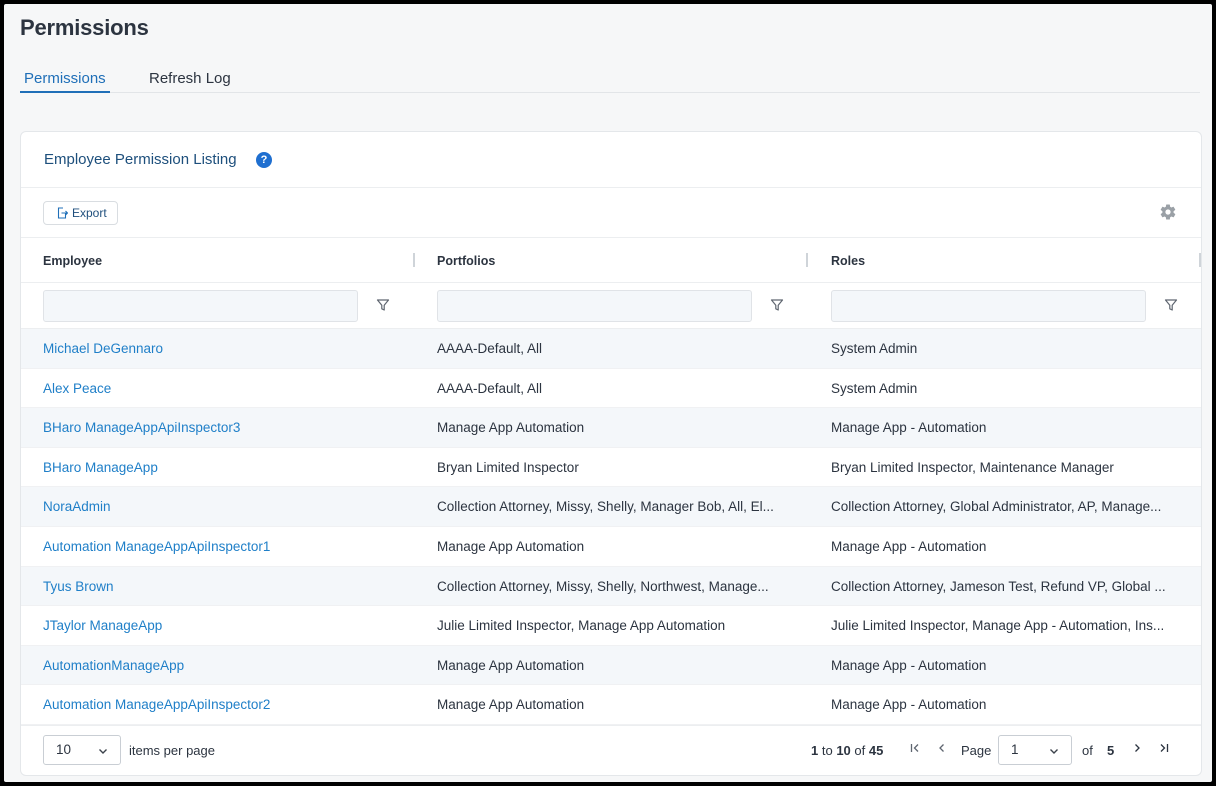 The height and width of the screenshot is (786, 1216). I want to click on range-of-word: of, so click(860, 750).